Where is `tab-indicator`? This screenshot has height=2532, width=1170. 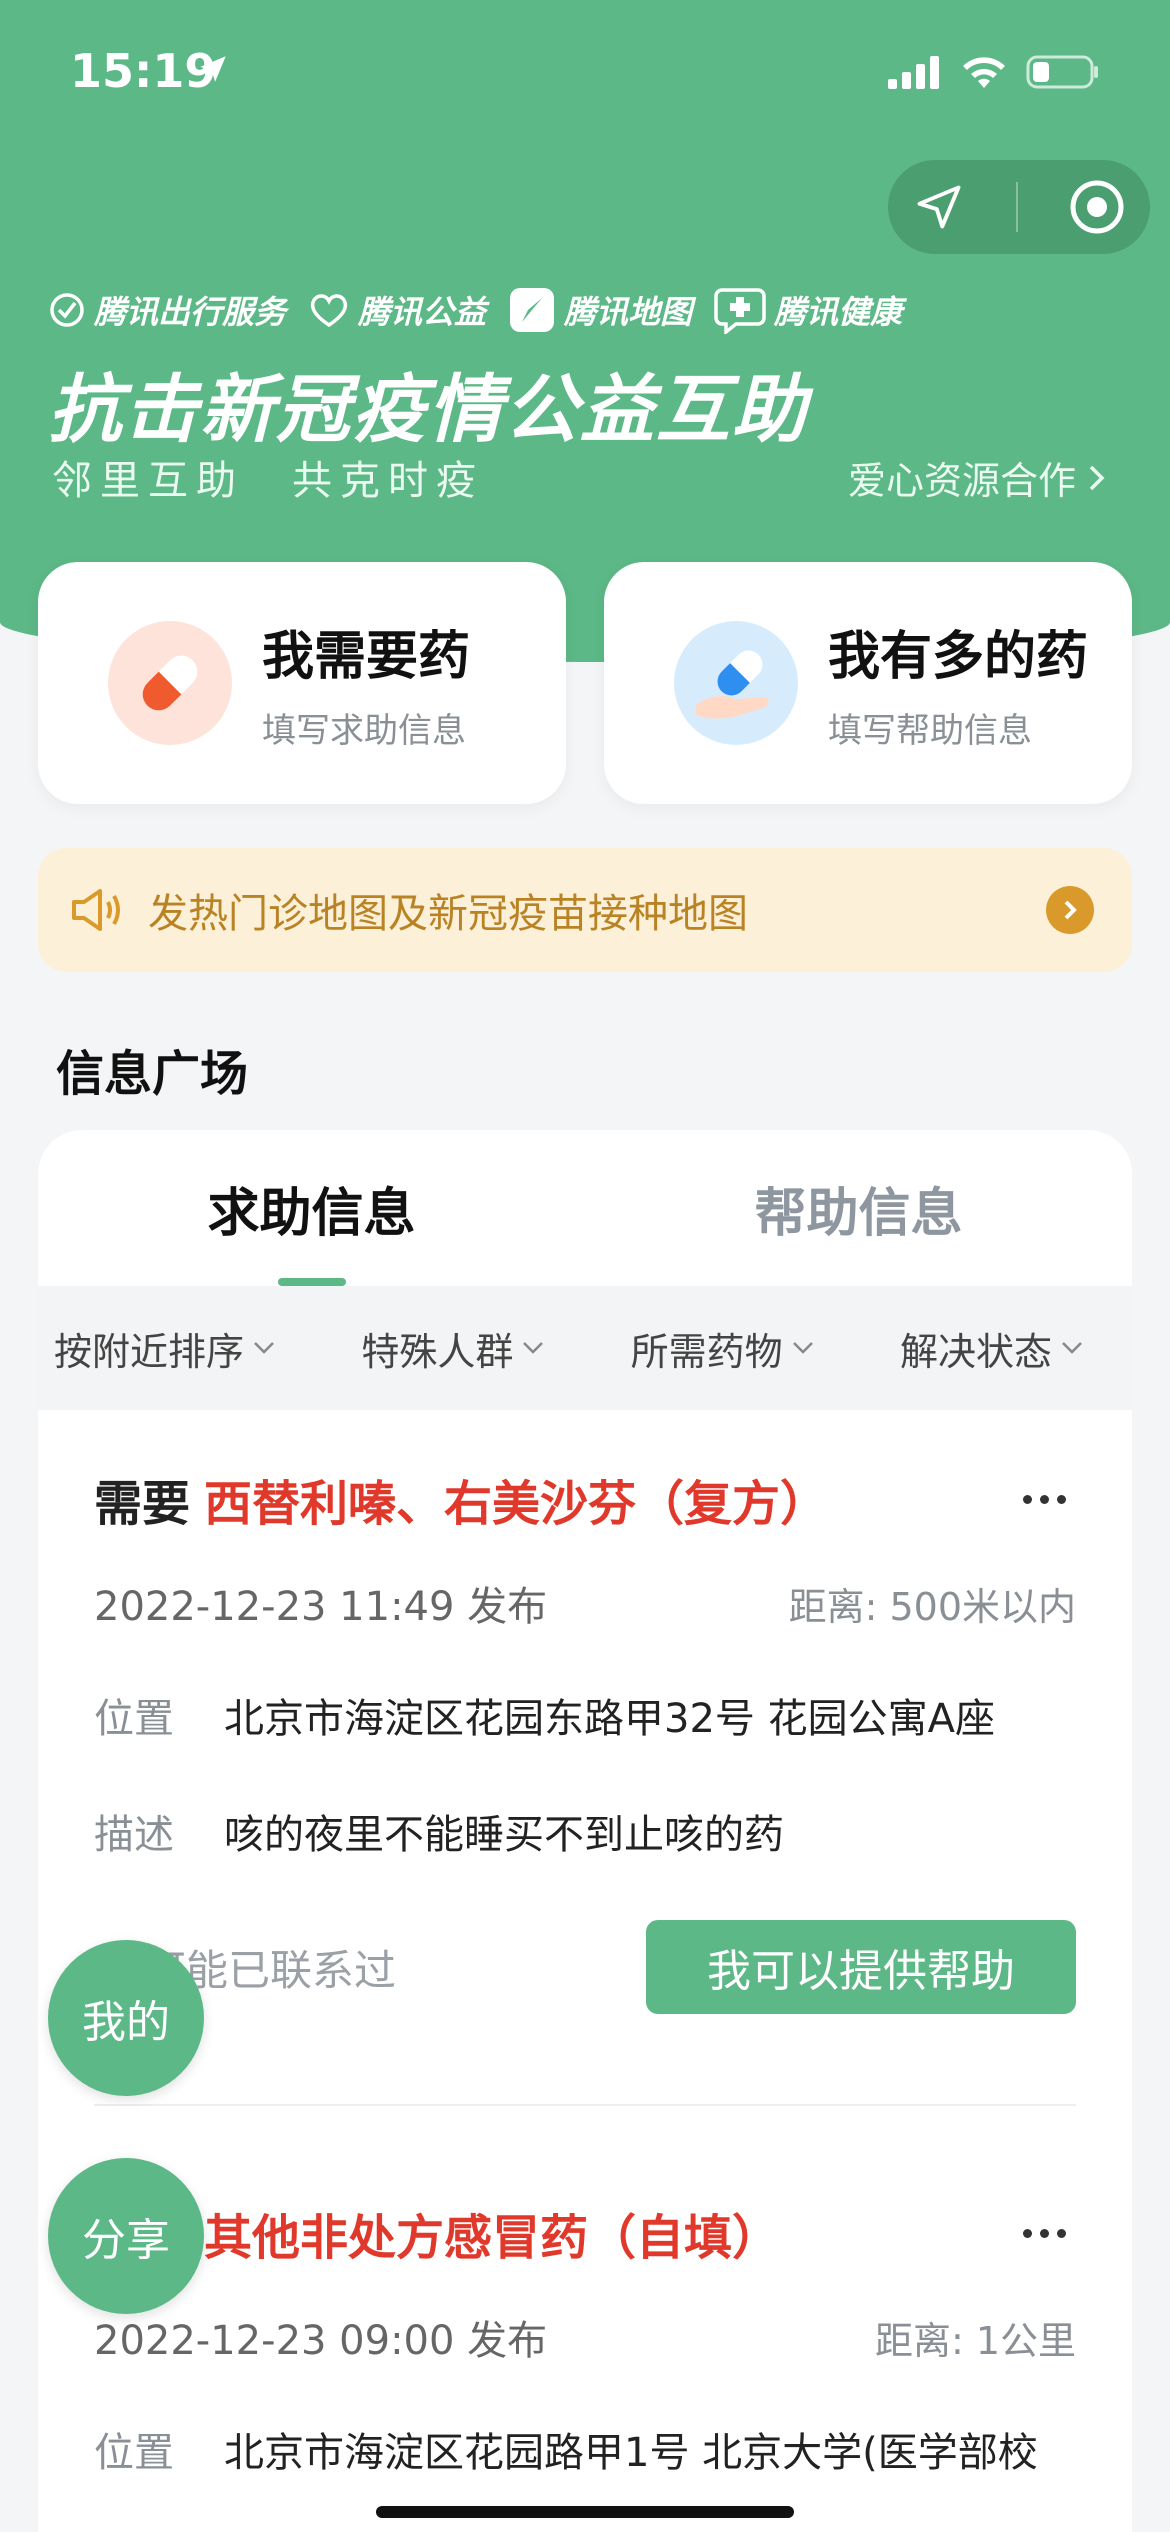 tab-indicator is located at coordinates (312, 1282).